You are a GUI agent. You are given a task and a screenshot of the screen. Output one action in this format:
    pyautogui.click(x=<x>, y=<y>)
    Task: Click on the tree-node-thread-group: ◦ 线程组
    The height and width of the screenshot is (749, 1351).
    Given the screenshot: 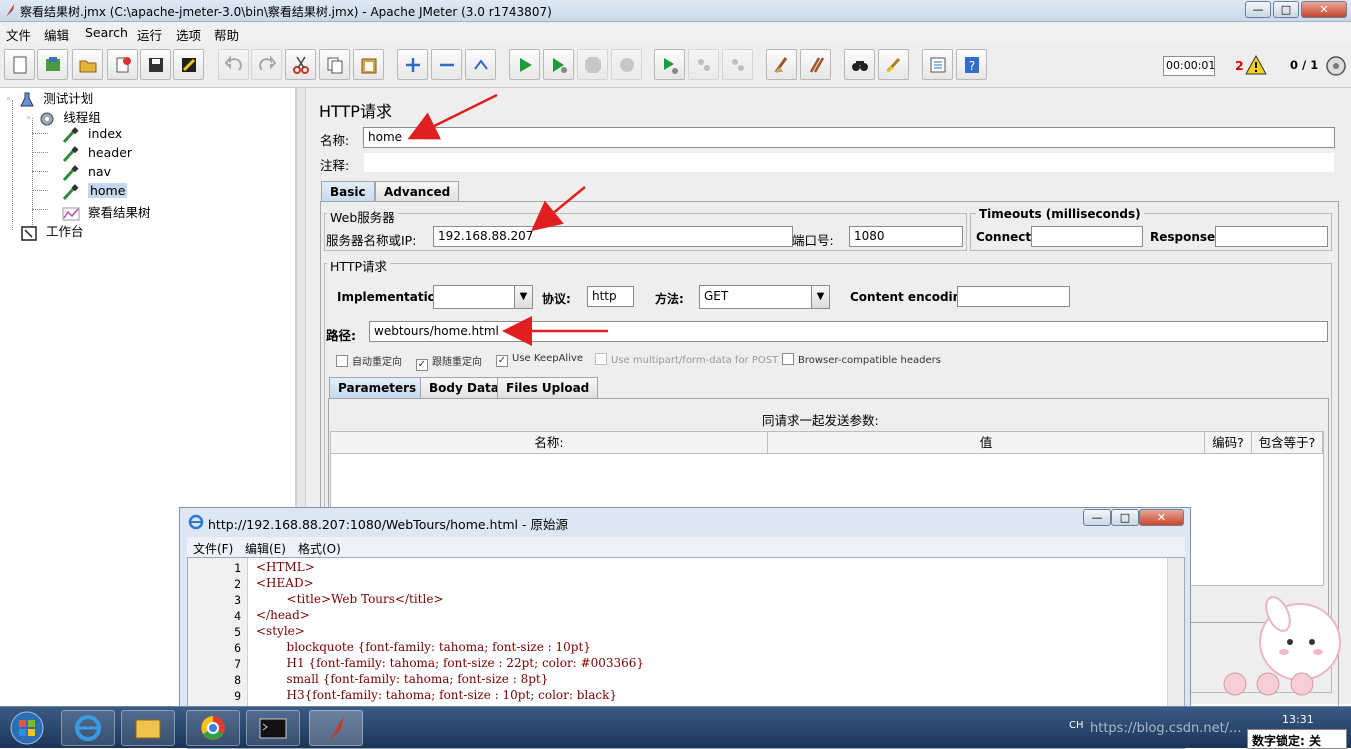 What is the action you would take?
    pyautogui.click(x=63, y=117)
    